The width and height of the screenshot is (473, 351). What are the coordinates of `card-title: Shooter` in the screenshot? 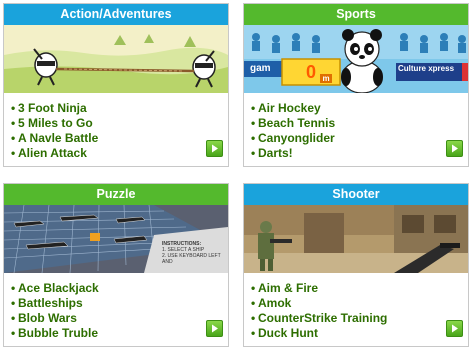 It's located at (356, 194).